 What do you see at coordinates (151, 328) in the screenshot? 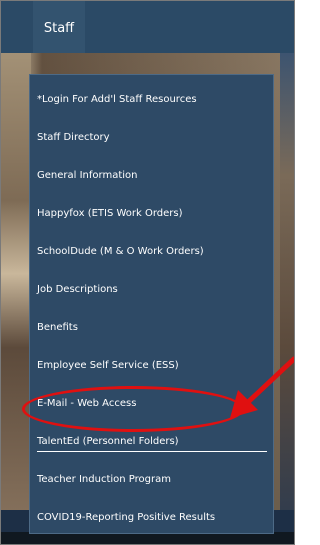
I see `menu-item-benefits: Benefits` at bounding box center [151, 328].